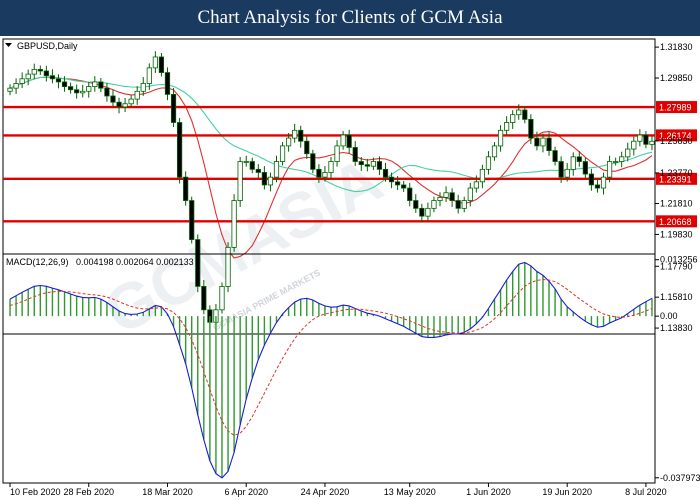 Image resolution: width=700 pixels, height=500 pixels. What do you see at coordinates (135, 262) in the screenshot?
I see `macd-values: 0.004198 0.002064 0.002133` at bounding box center [135, 262].